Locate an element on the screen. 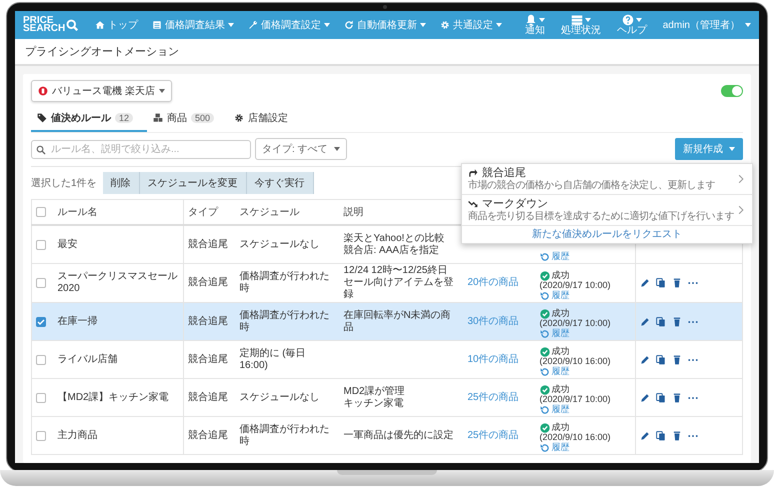 The image size is (774, 495). cubes-icon is located at coordinates (158, 118).